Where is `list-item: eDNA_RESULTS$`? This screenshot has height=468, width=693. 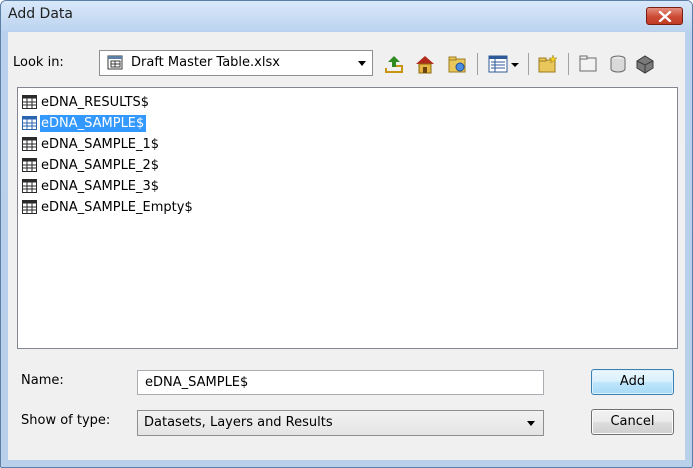 list-item: eDNA_RESULTS$ is located at coordinates (86, 102).